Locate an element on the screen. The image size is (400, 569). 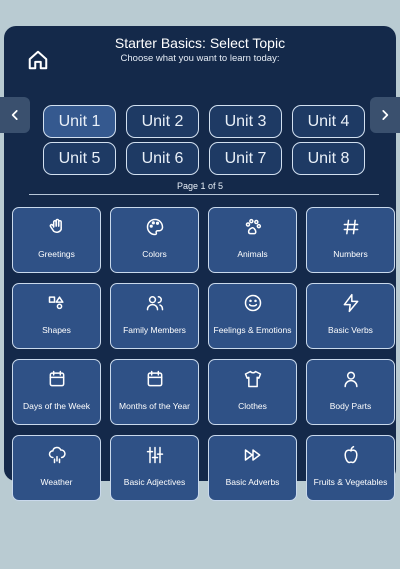
unit-6-button: Unit 6 is located at coordinates (162, 158).